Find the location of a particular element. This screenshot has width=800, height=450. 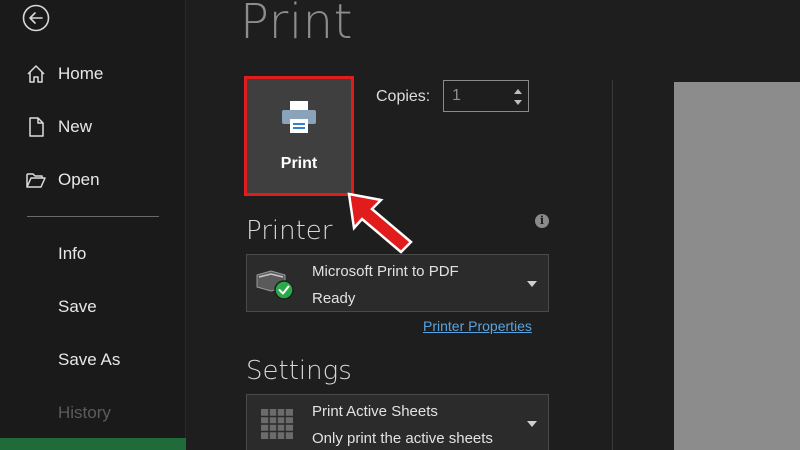

nav-label-save: Save is located at coordinates (77, 306).